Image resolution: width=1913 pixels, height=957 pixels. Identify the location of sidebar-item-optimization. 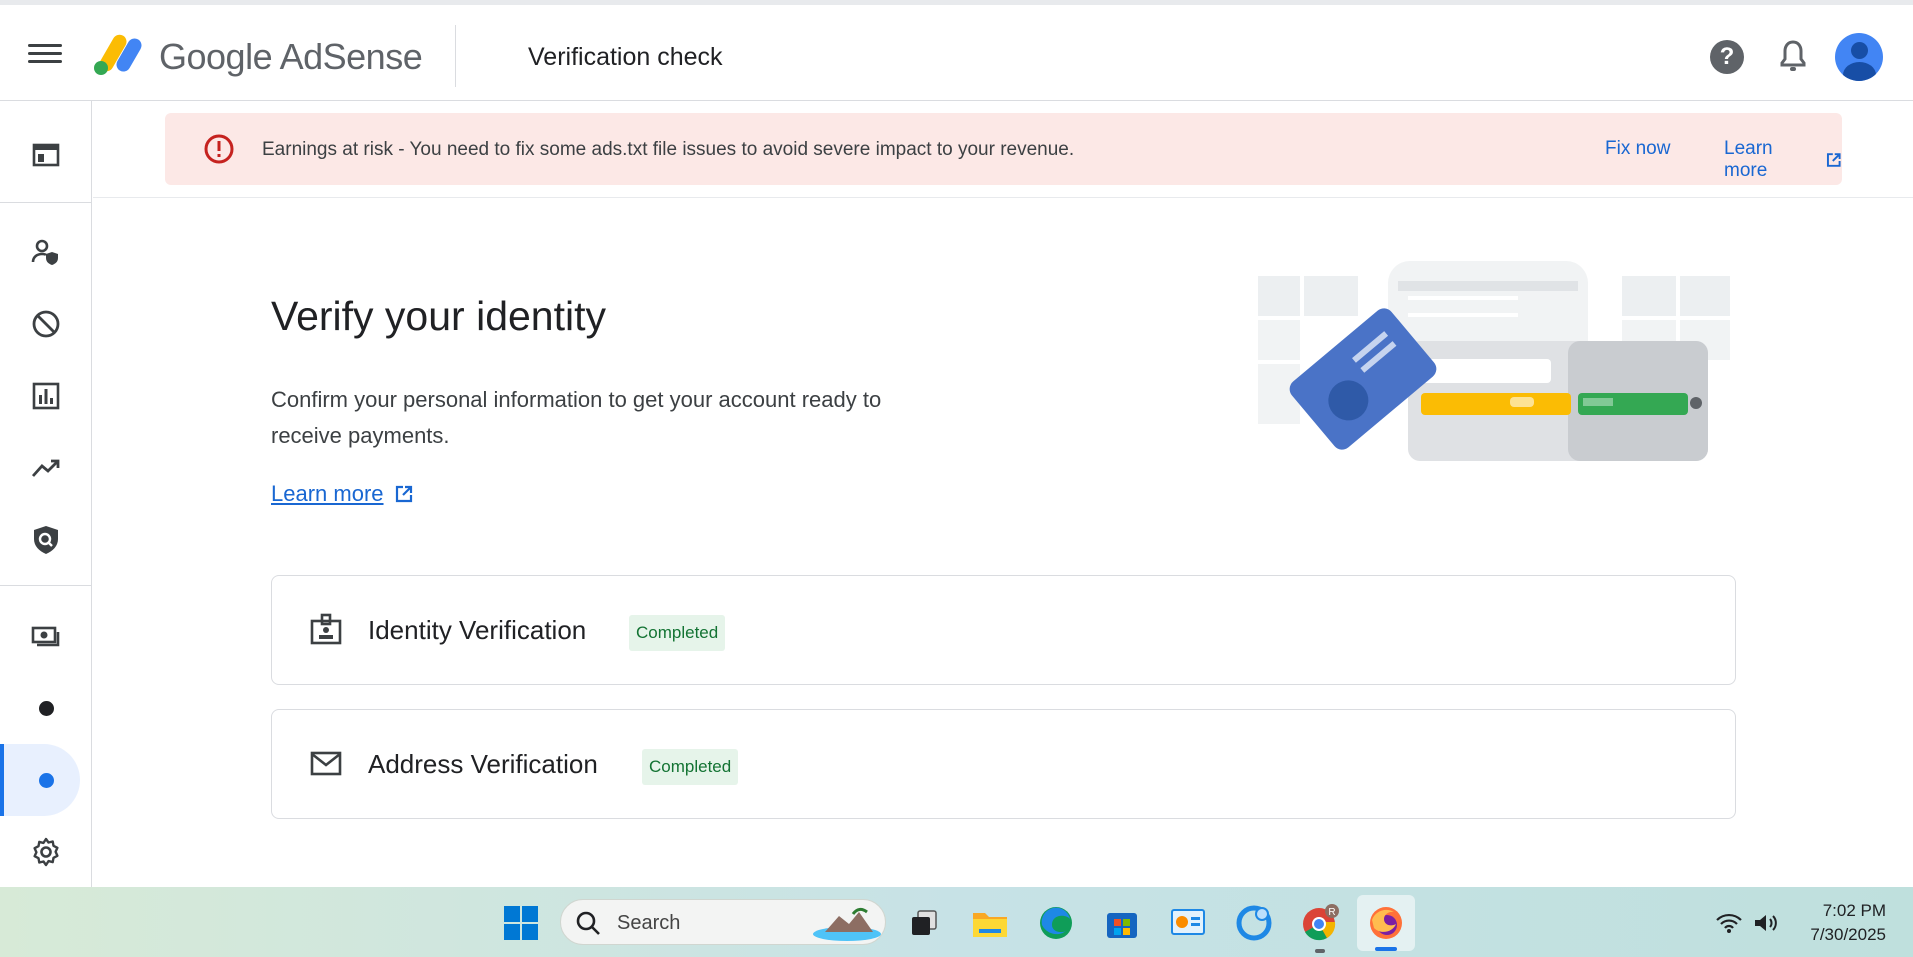
(46, 468).